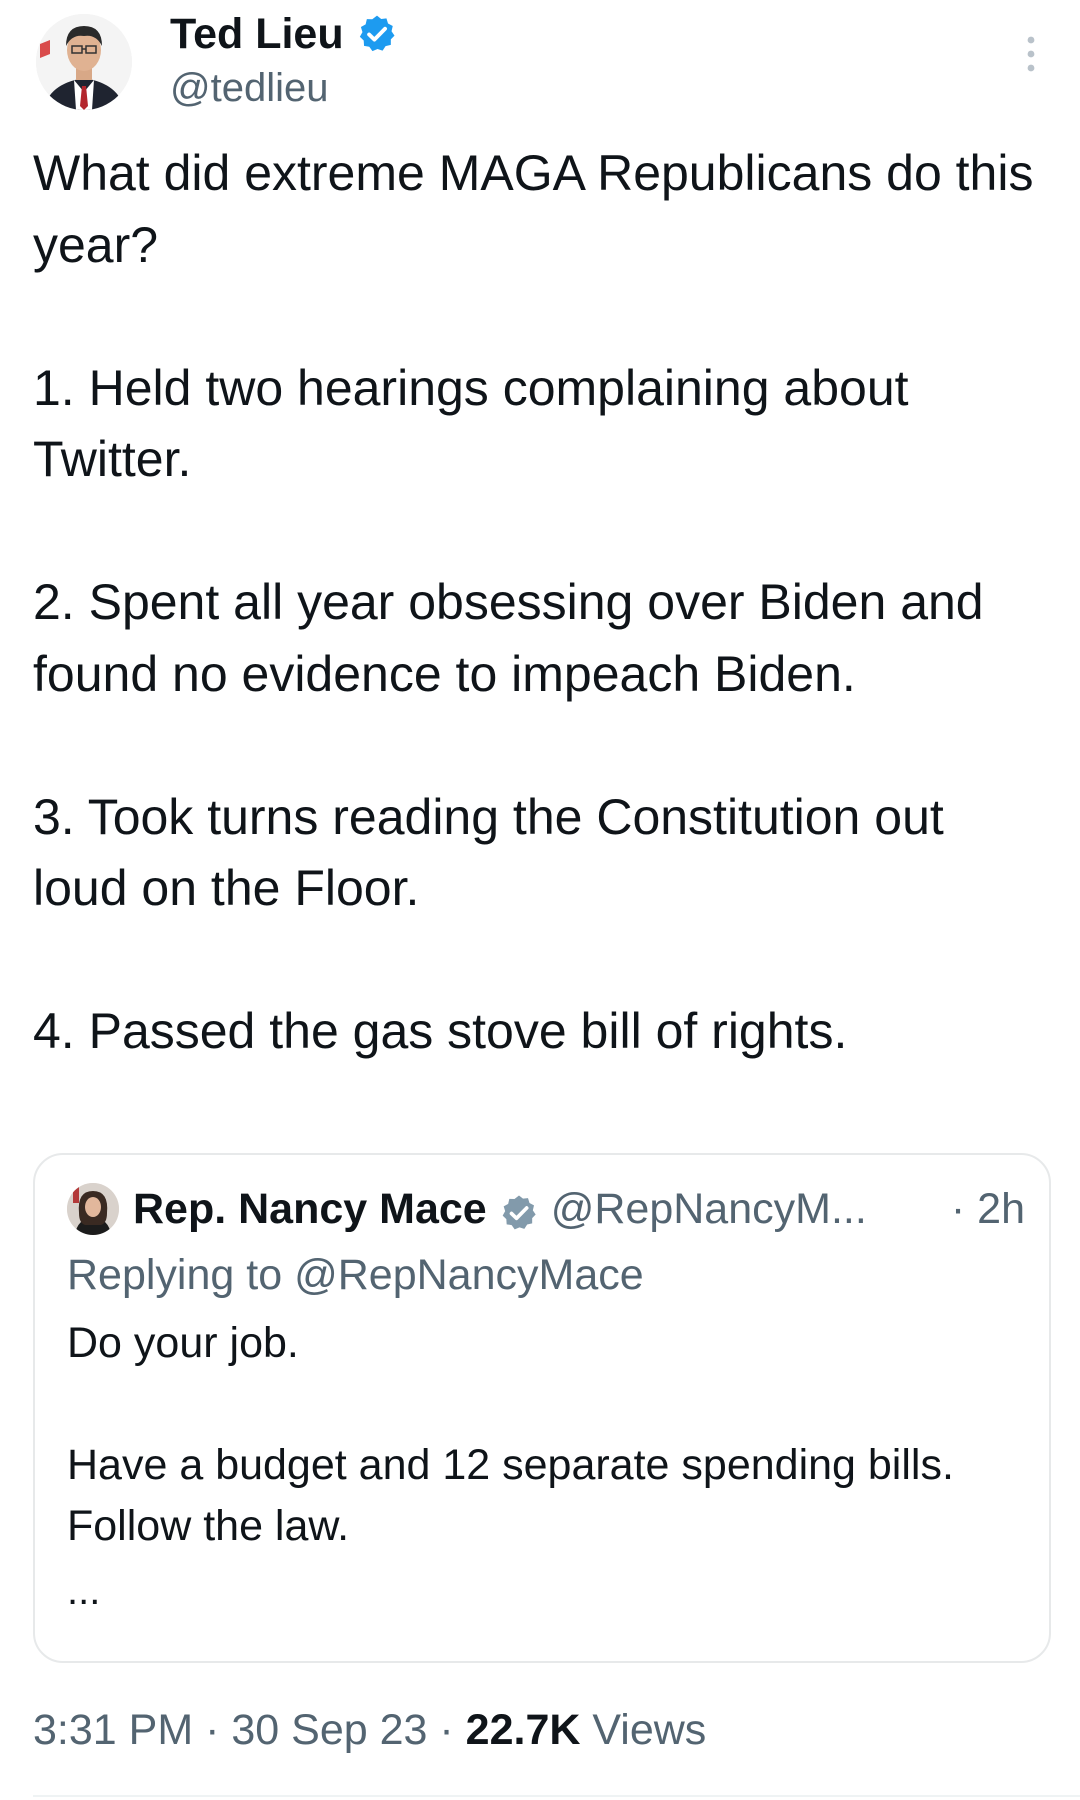  Describe the element at coordinates (1031, 54) in the screenshot. I see `more-options-icon` at that location.